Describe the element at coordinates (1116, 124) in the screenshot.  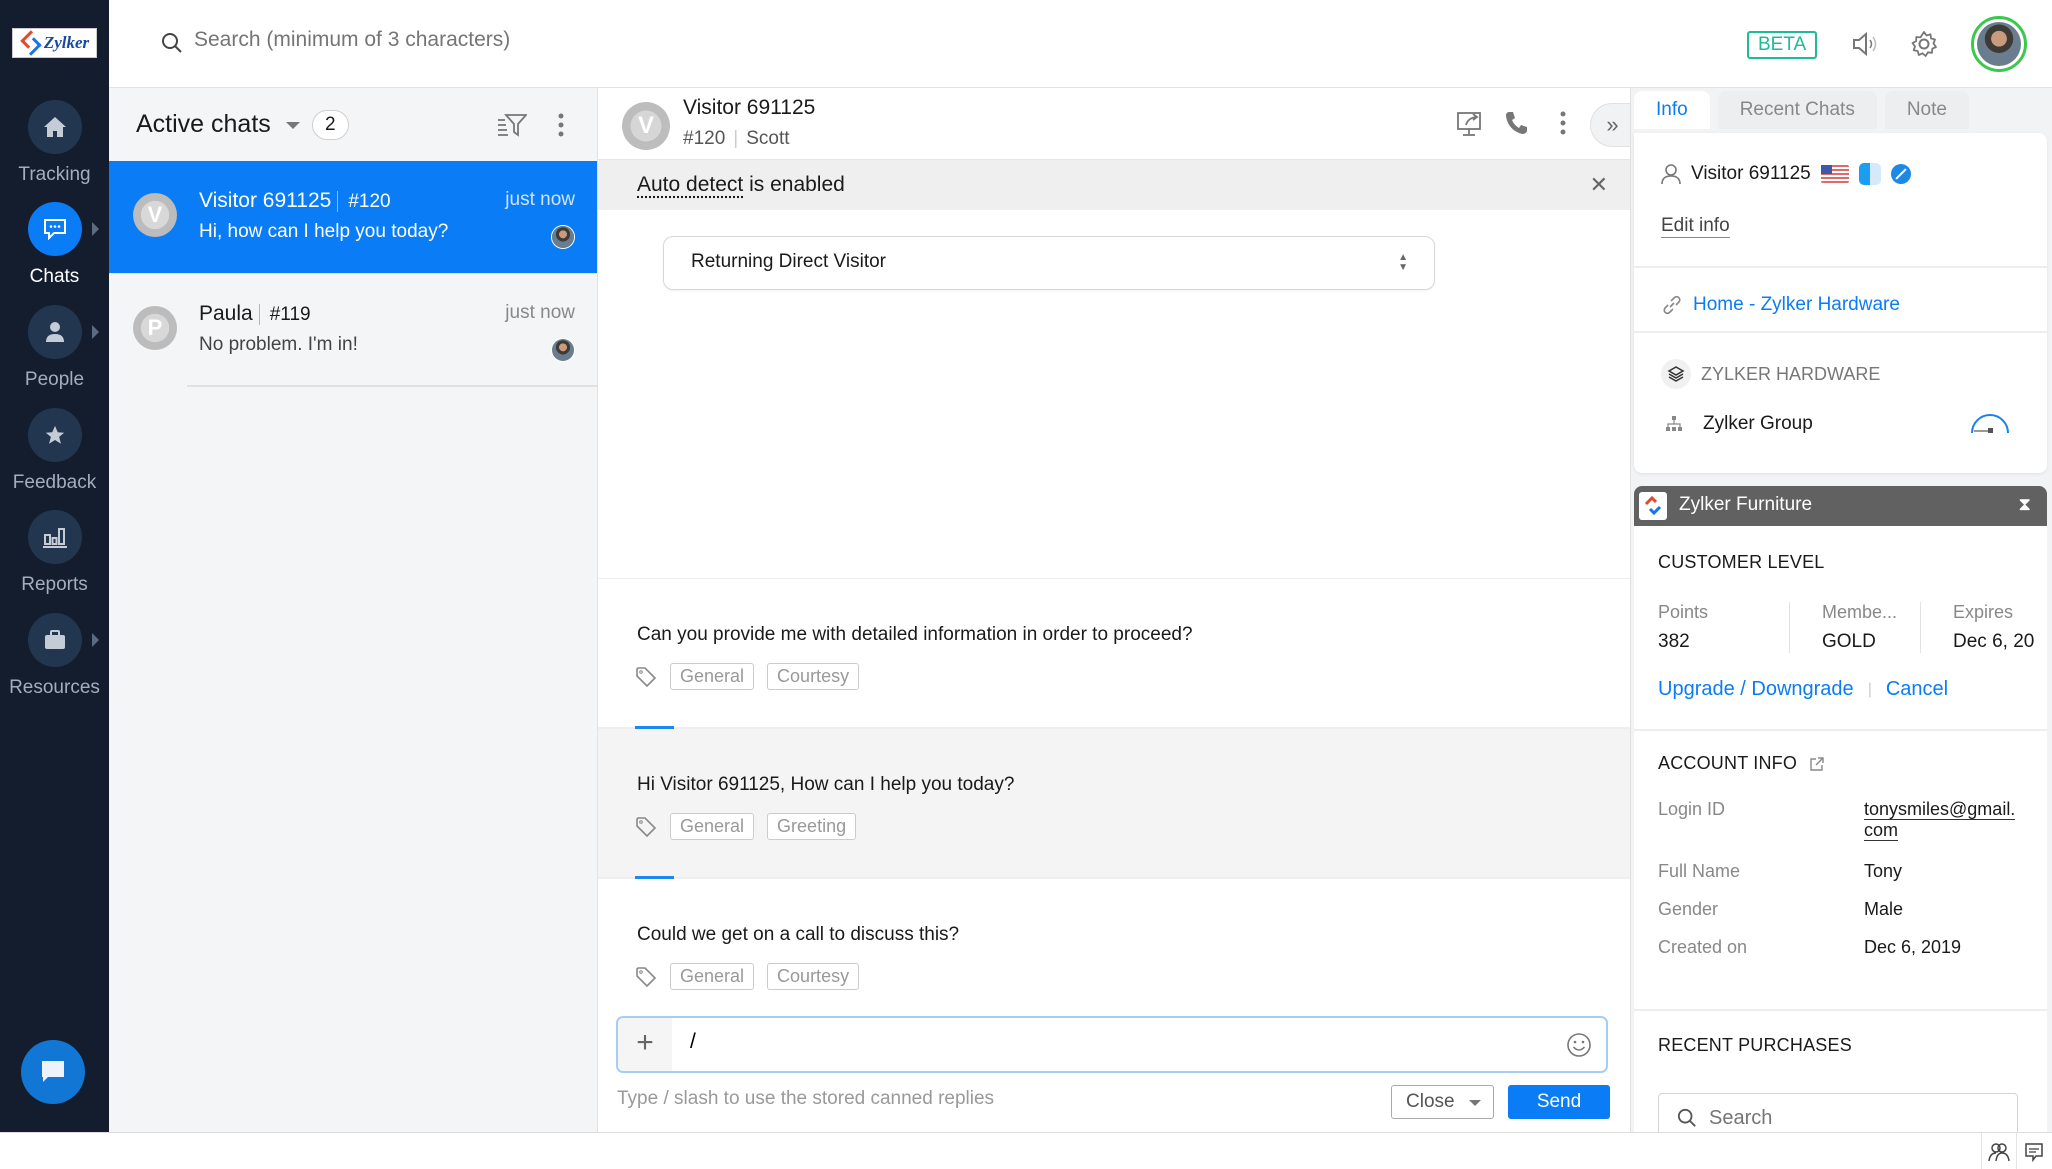
I see `conversation-header: V Visitor 691125 #120 | Scott »` at that location.